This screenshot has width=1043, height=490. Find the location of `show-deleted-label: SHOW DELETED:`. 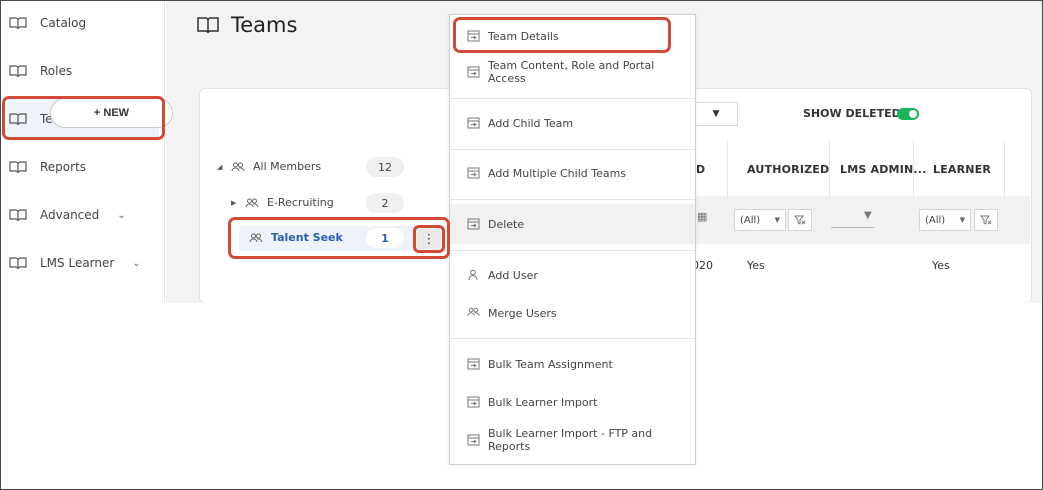

show-deleted-label: SHOW DELETED: is located at coordinates (854, 113).